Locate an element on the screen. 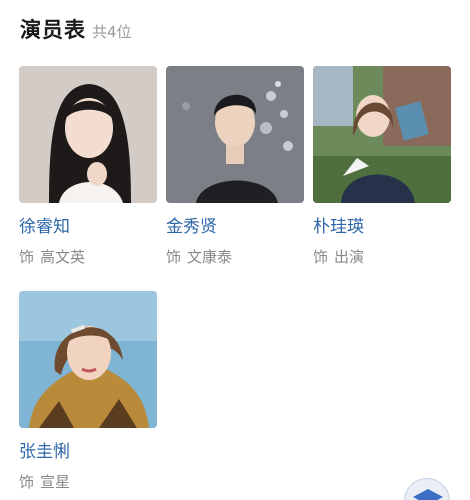 Image resolution: width=470 pixels, height=500 pixels. cast-card: 张圭悧 饰宣星 is located at coordinates (88, 391).